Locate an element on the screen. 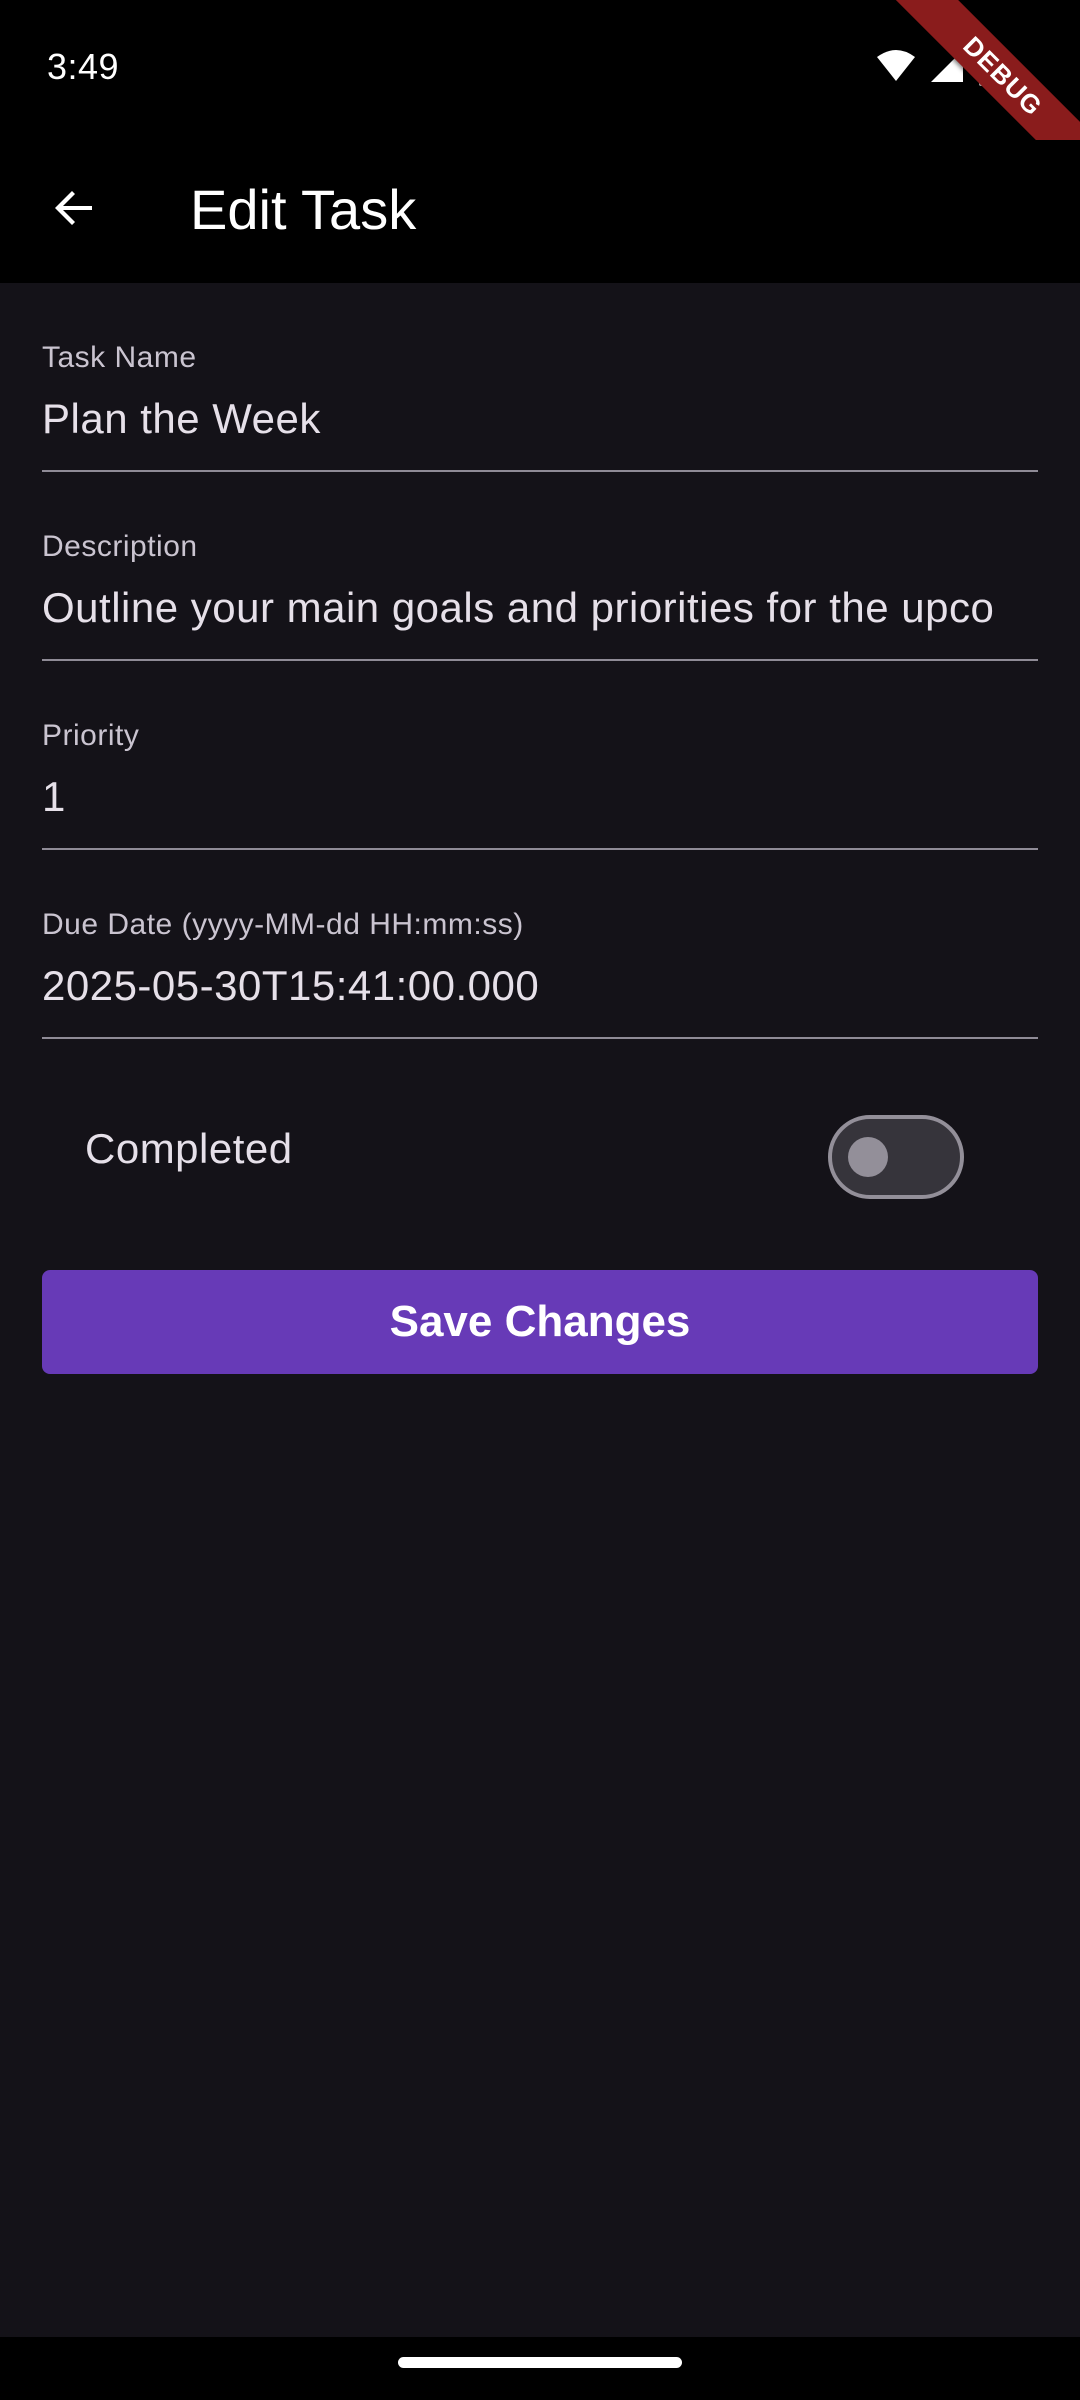  task-name-field: Task Name is located at coordinates (540, 377).